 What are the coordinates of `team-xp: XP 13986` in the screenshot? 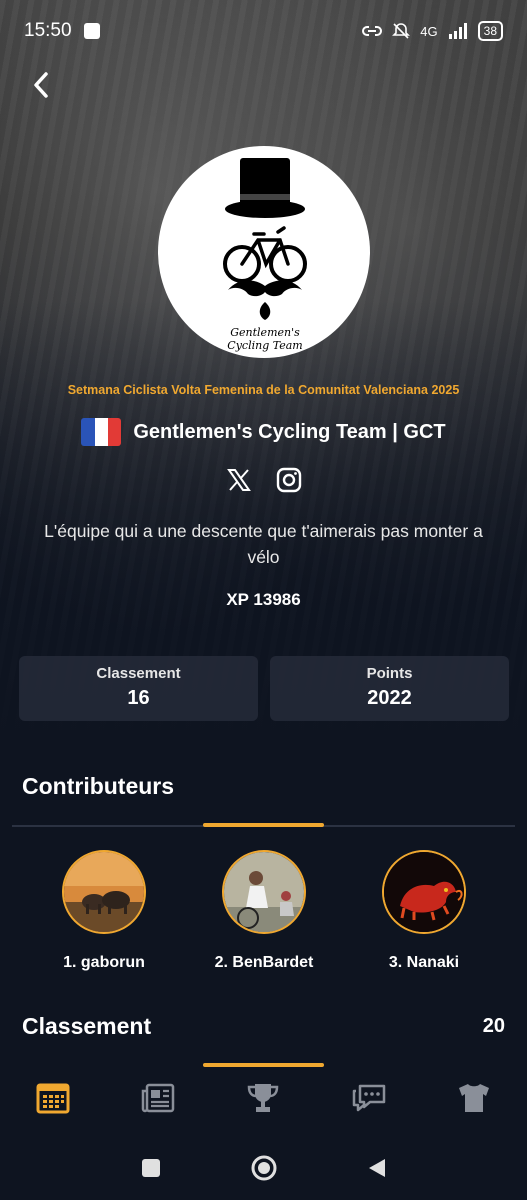 It's located at (263, 599).